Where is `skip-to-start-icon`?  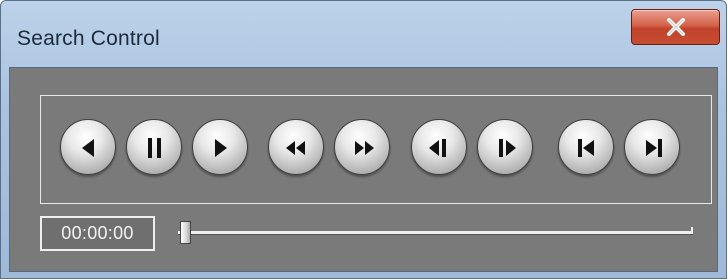 skip-to-start-icon is located at coordinates (586, 148).